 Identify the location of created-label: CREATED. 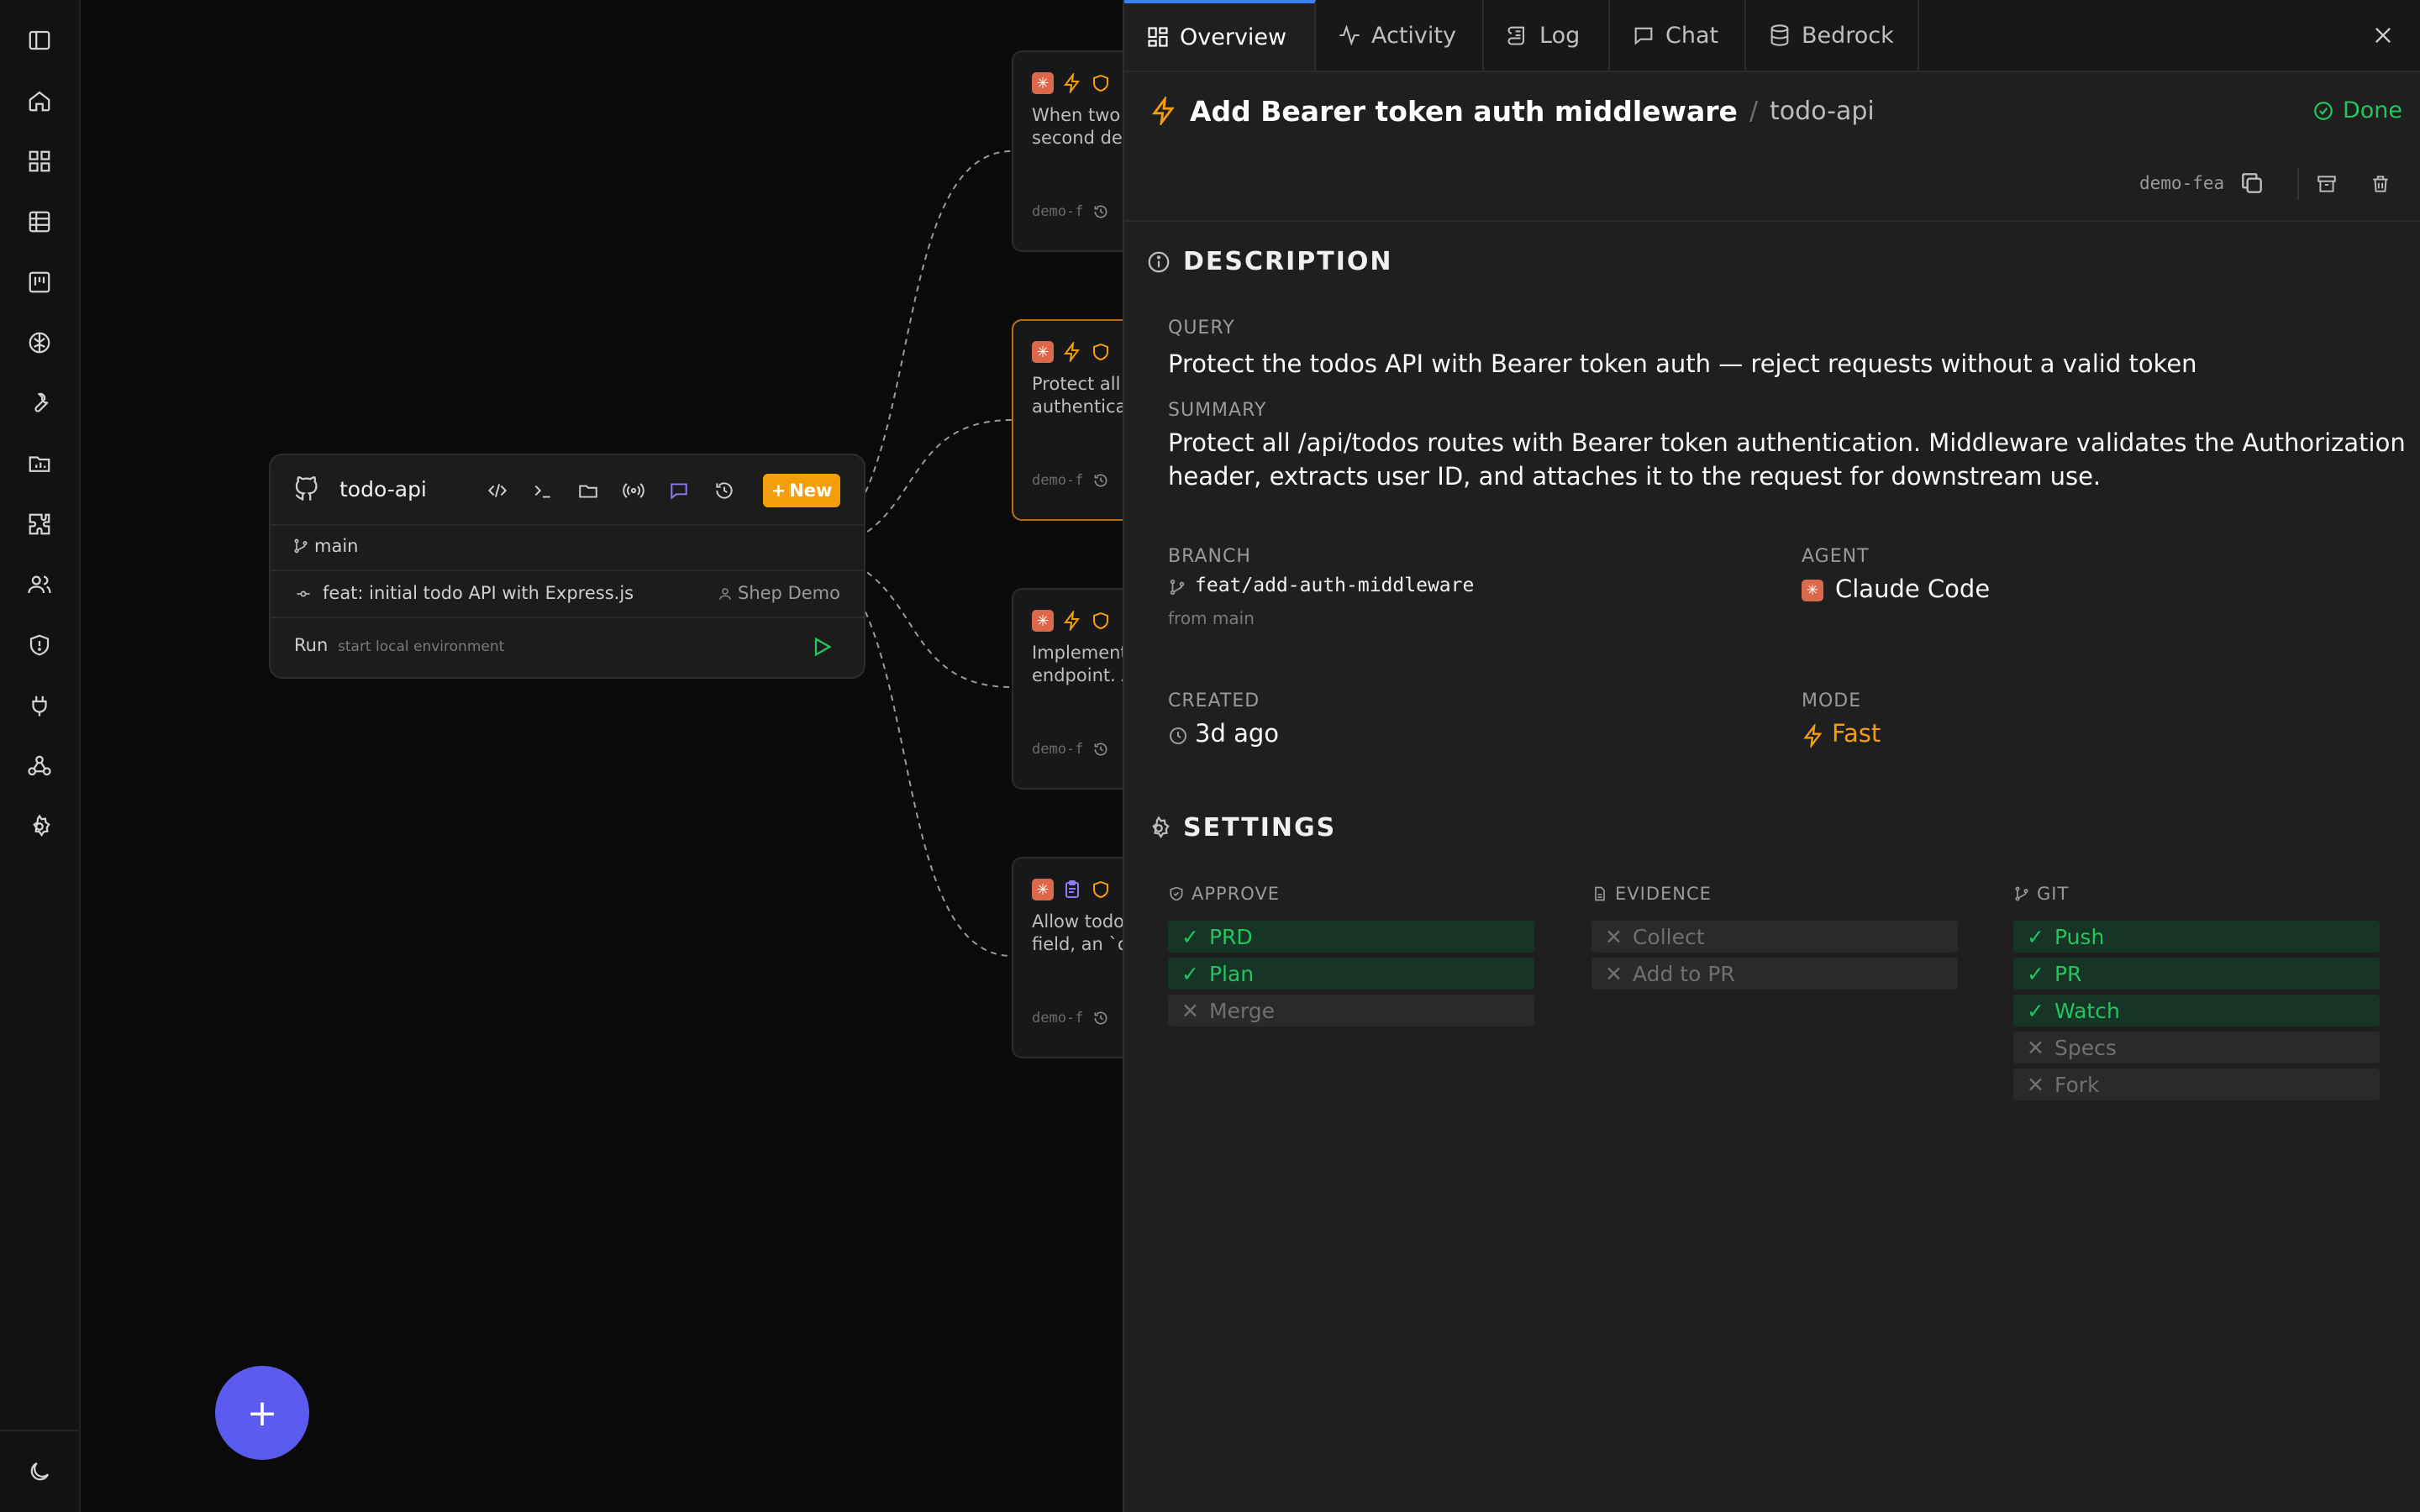
(1214, 700).